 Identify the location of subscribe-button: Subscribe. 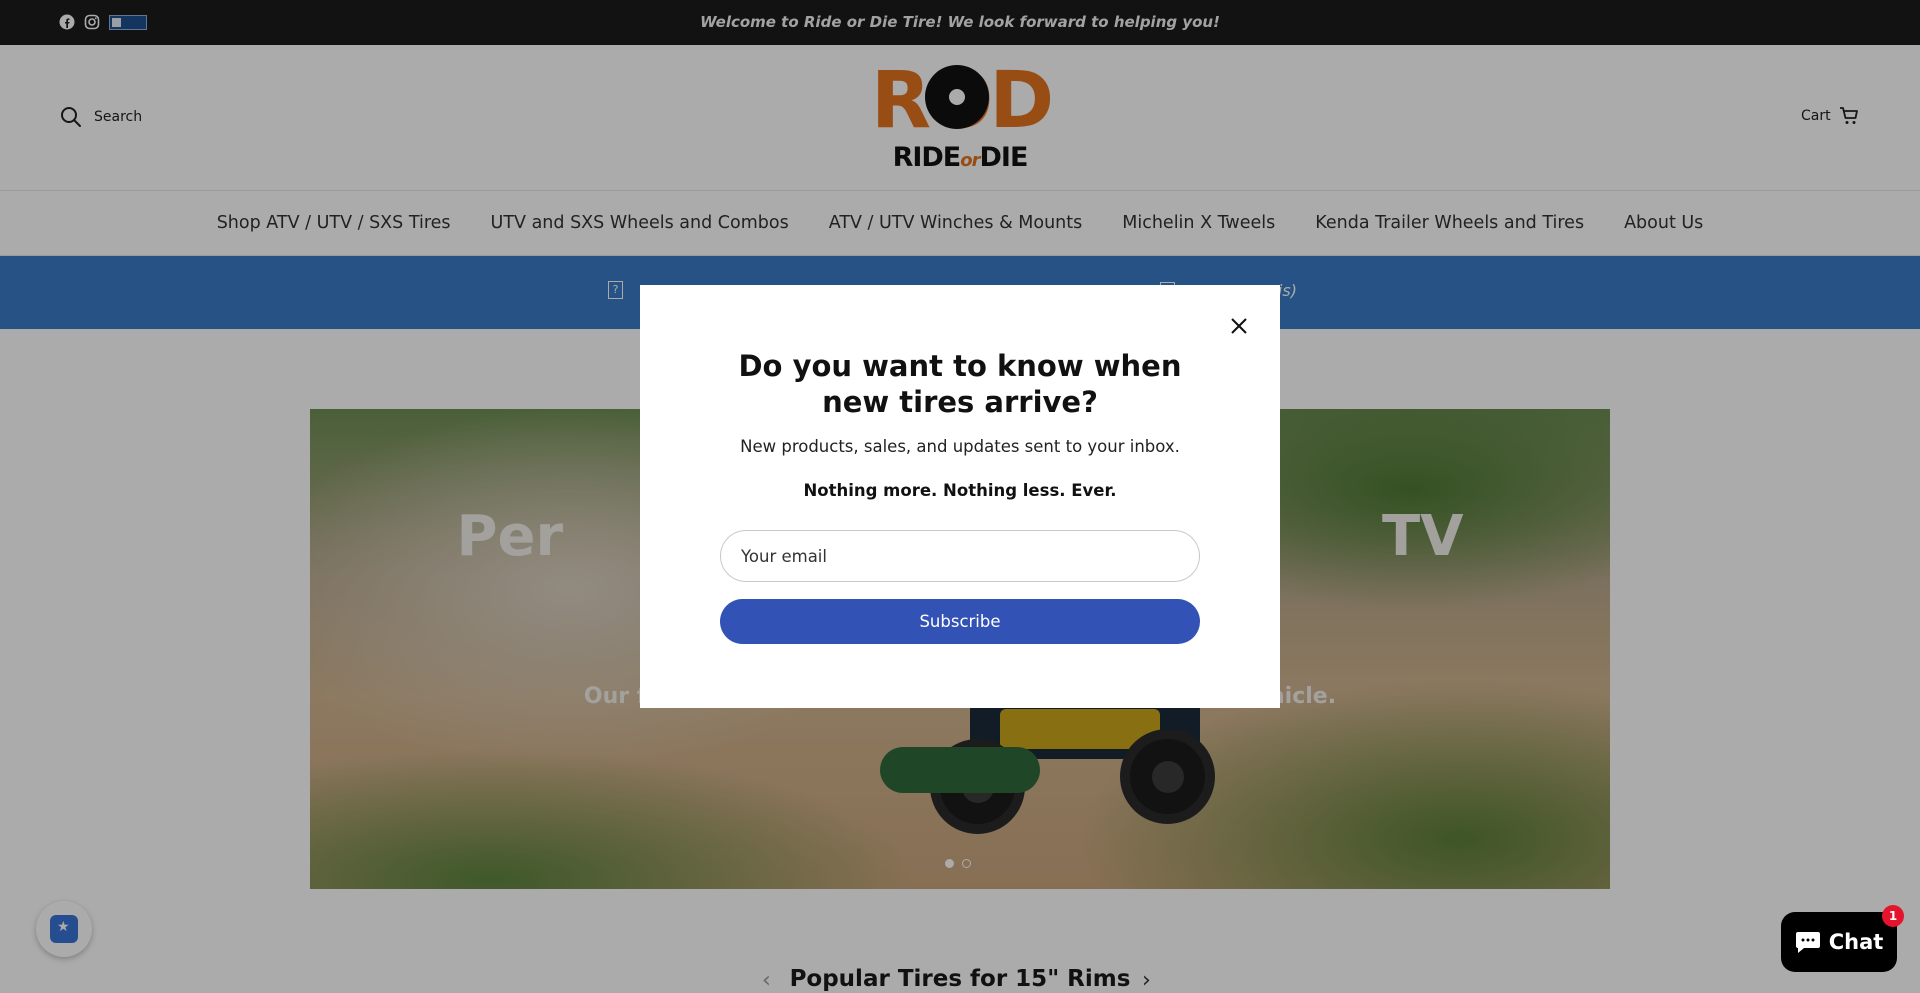
(960, 621).